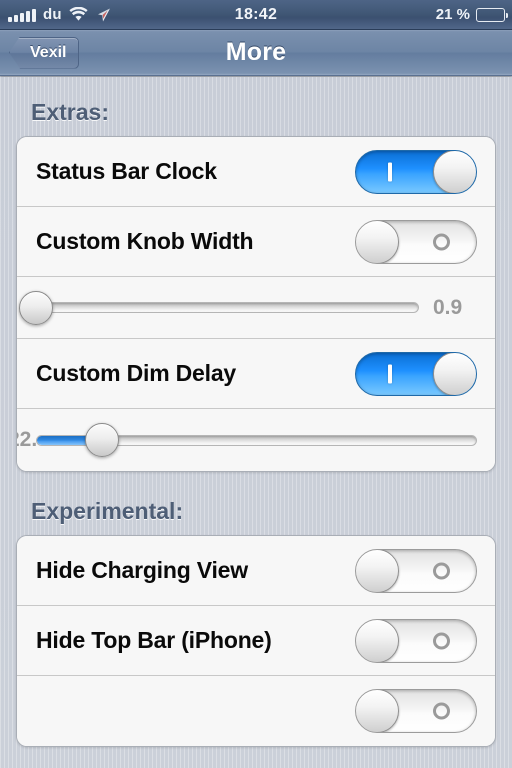 The height and width of the screenshot is (768, 512). I want to click on row-label: Status Bar Clock, so click(126, 171).